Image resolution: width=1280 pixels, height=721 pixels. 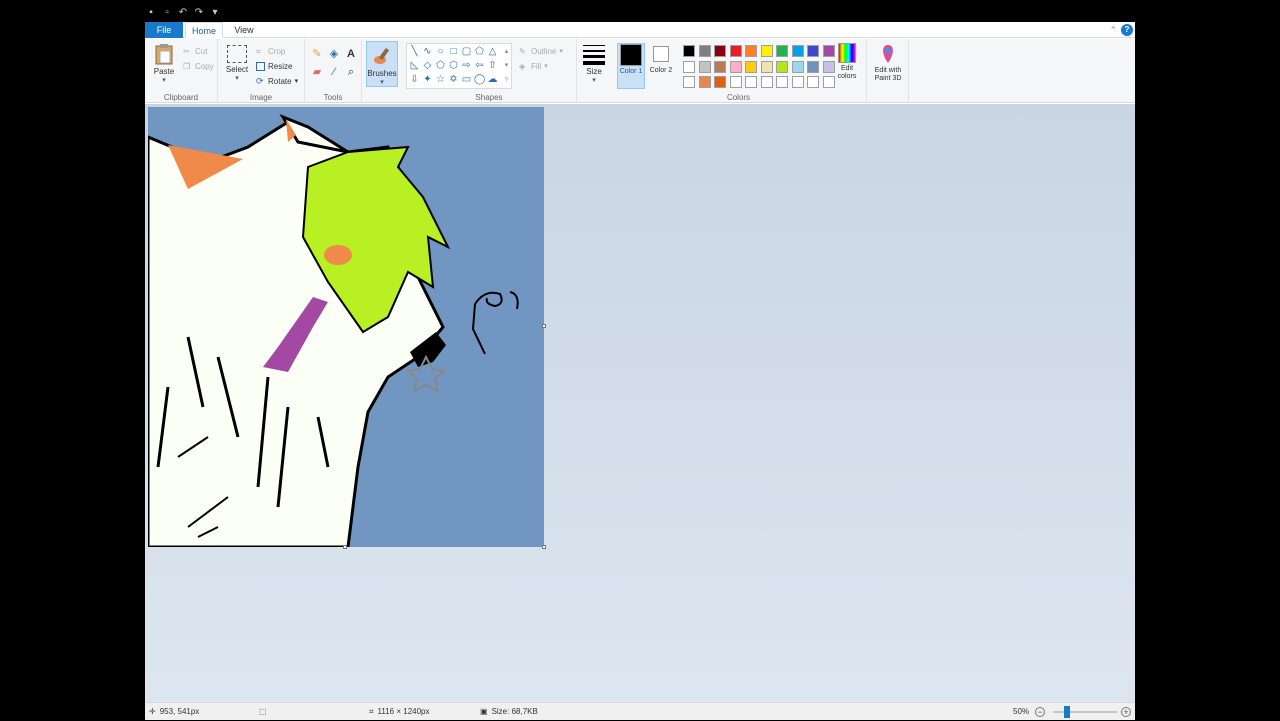 What do you see at coordinates (1127, 30) in the screenshot?
I see `help-icon: ?` at bounding box center [1127, 30].